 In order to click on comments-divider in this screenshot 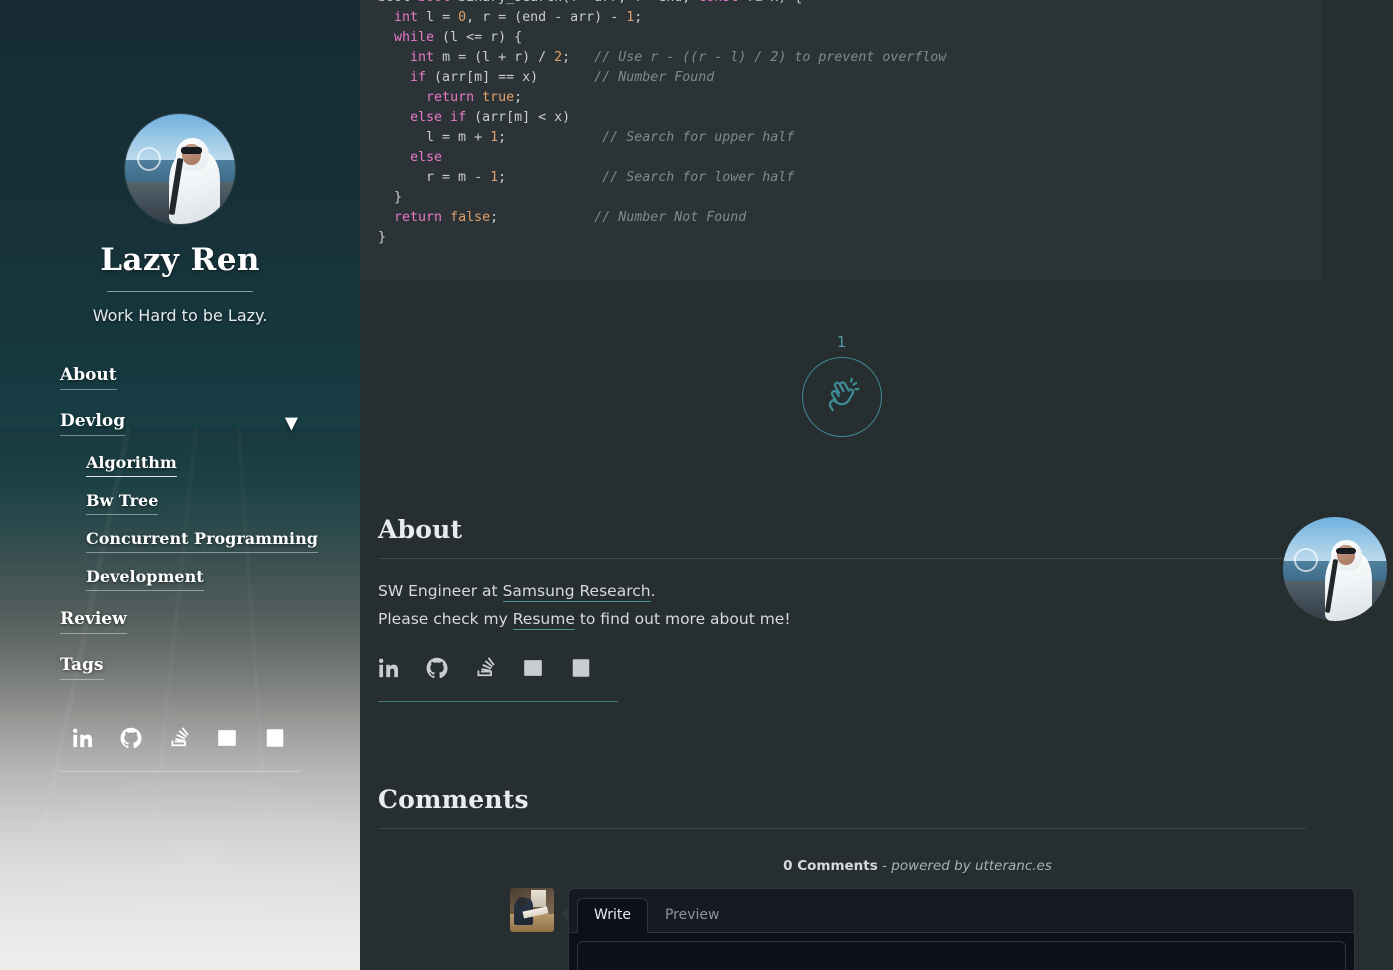, I will do `click(842, 828)`.